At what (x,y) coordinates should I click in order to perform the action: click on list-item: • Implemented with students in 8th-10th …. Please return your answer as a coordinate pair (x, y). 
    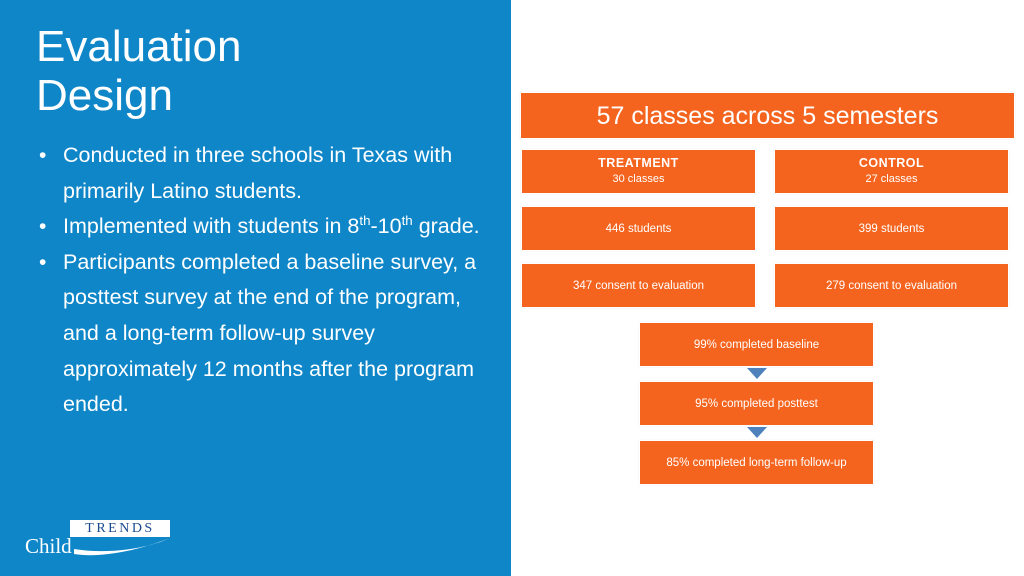
    Looking at the image, I should click on (259, 227).